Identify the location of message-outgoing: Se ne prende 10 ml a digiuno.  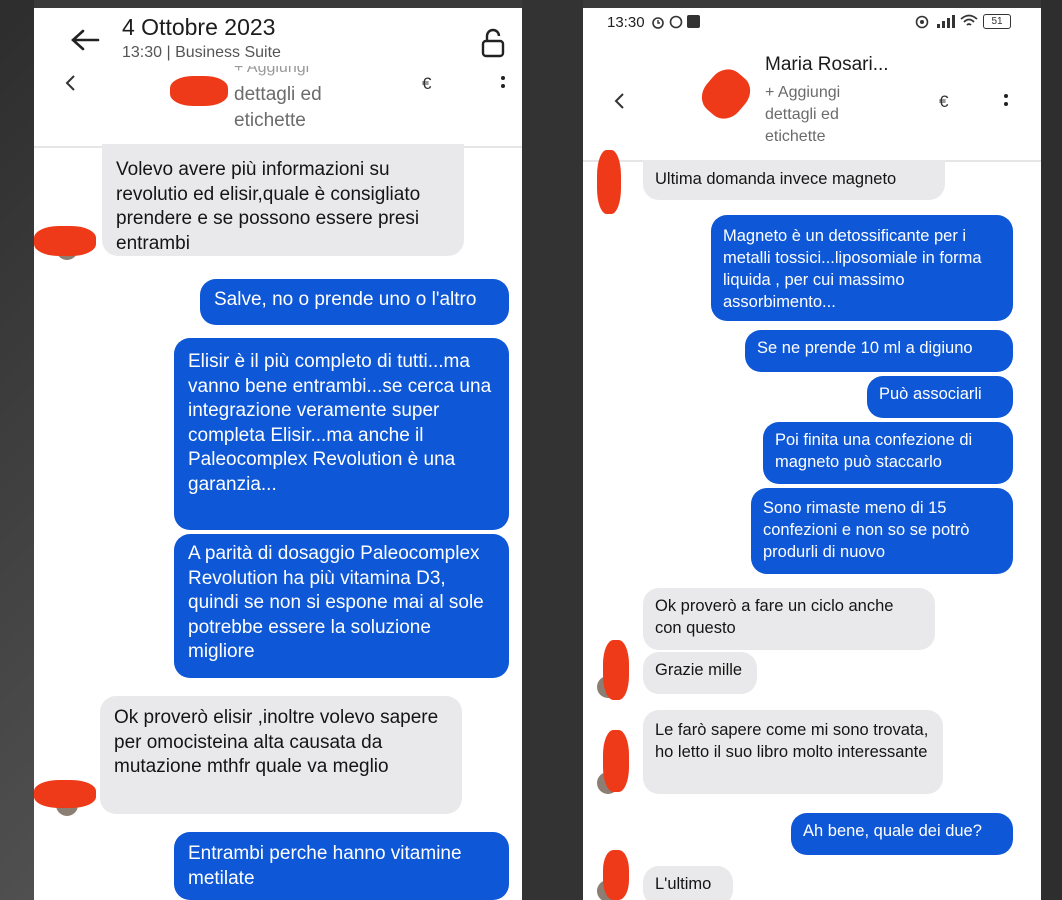
(879, 351).